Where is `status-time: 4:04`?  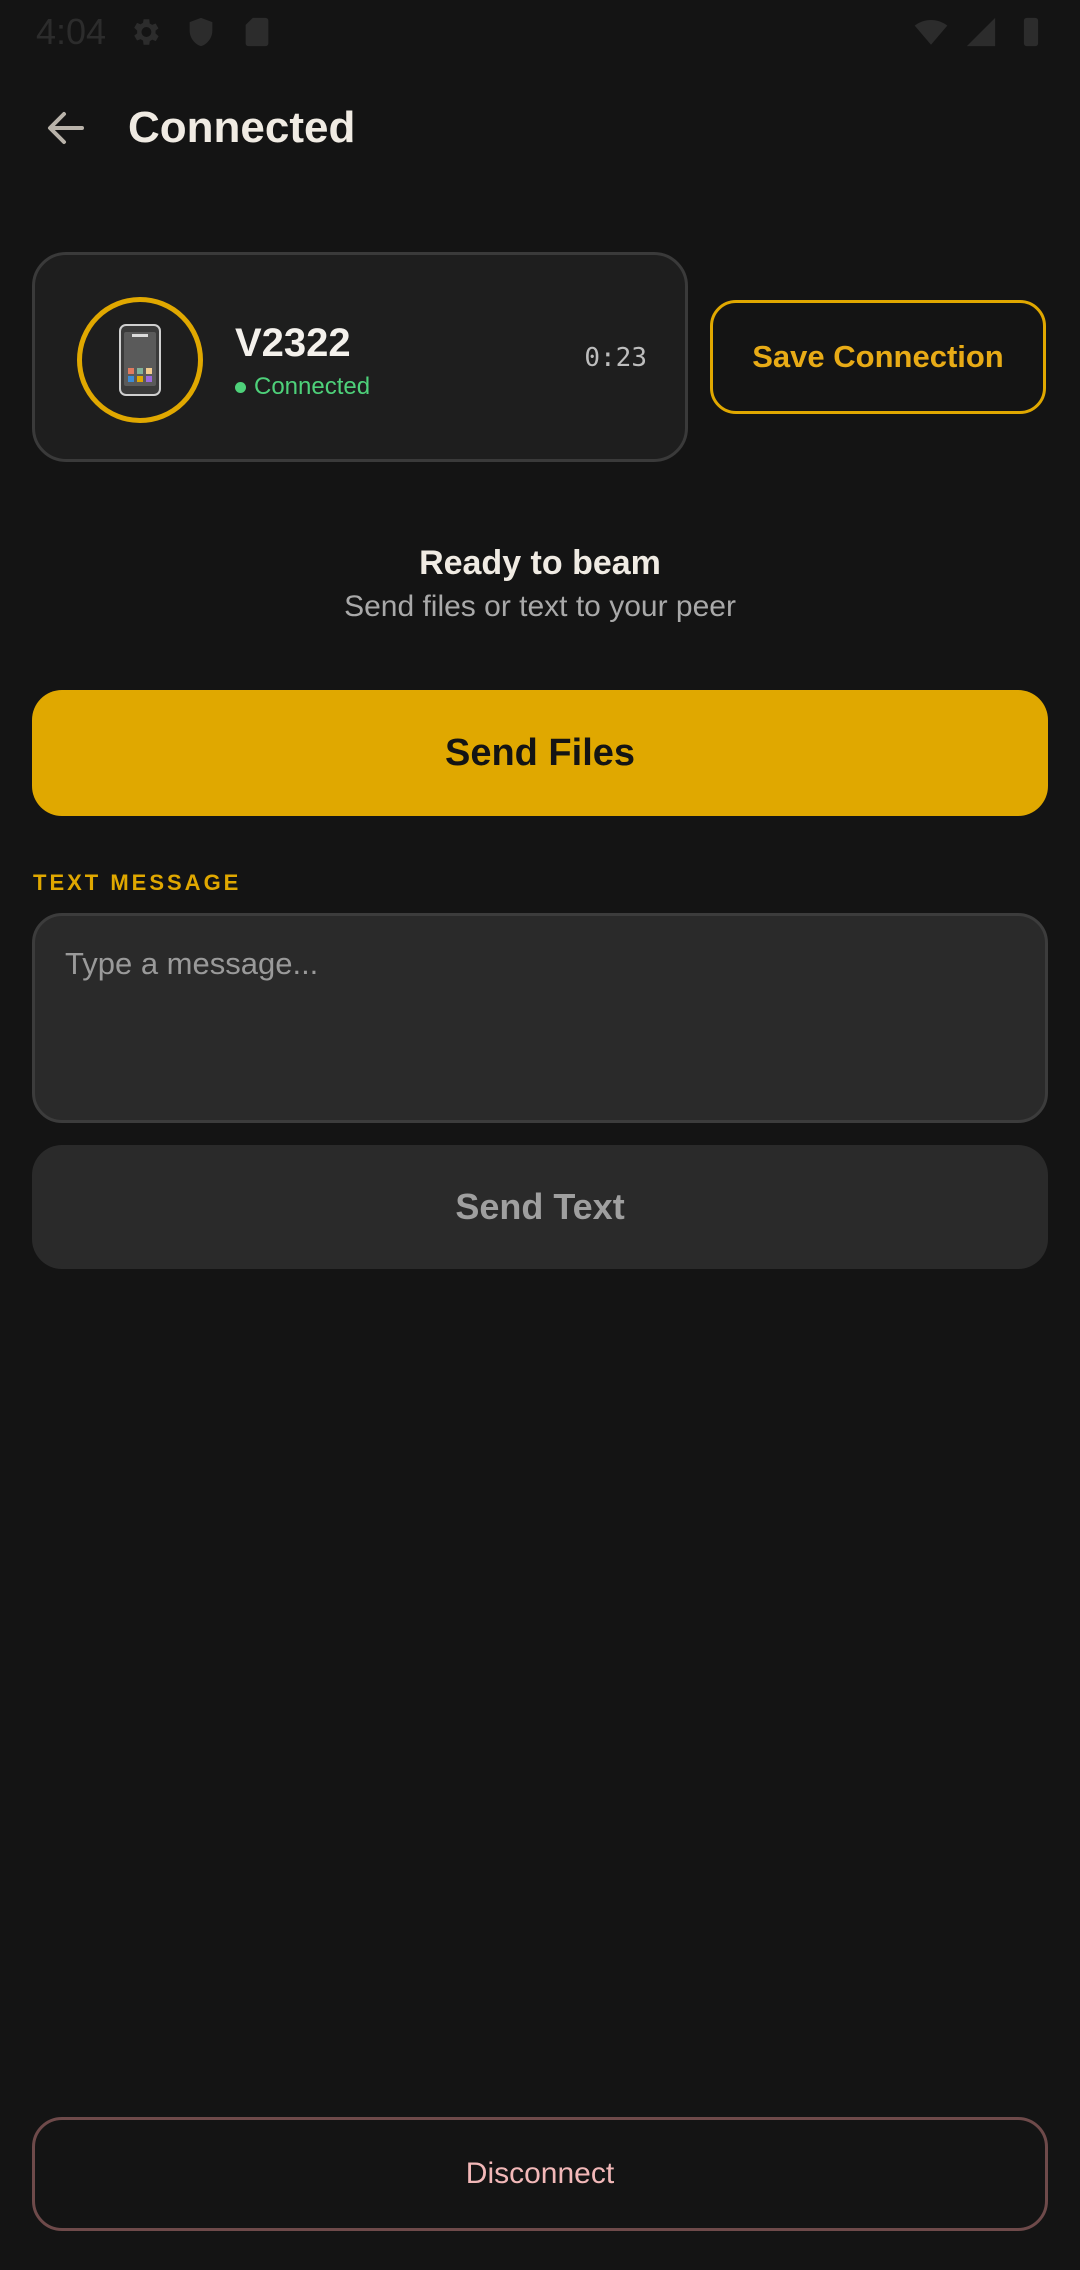 status-time: 4:04 is located at coordinates (71, 31).